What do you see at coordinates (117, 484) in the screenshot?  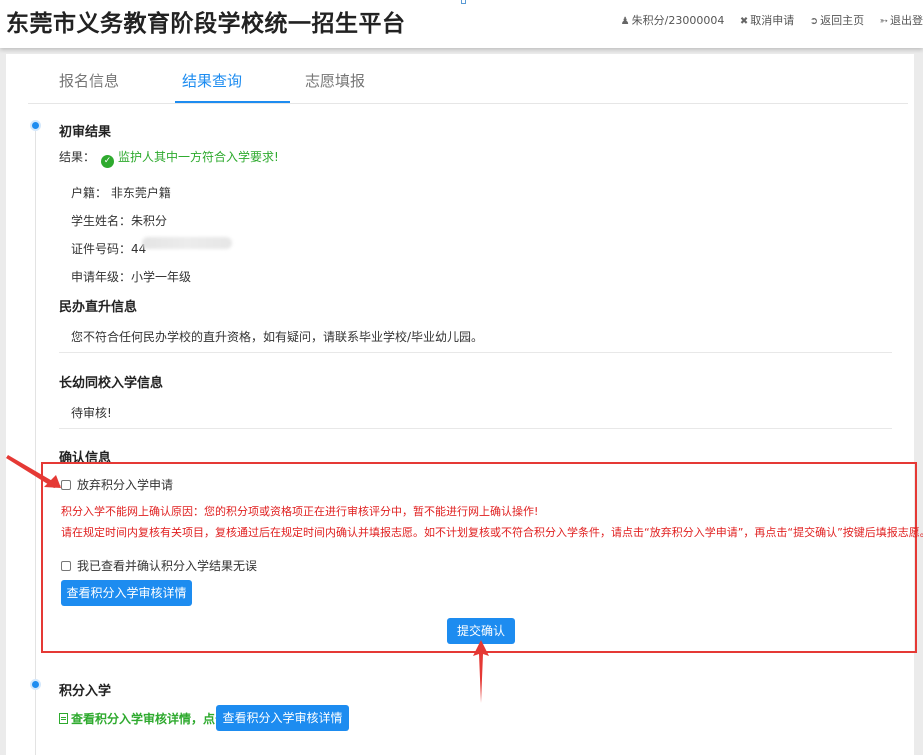 I see `abandon-checkbox-row: 放弃积分入学申请` at bounding box center [117, 484].